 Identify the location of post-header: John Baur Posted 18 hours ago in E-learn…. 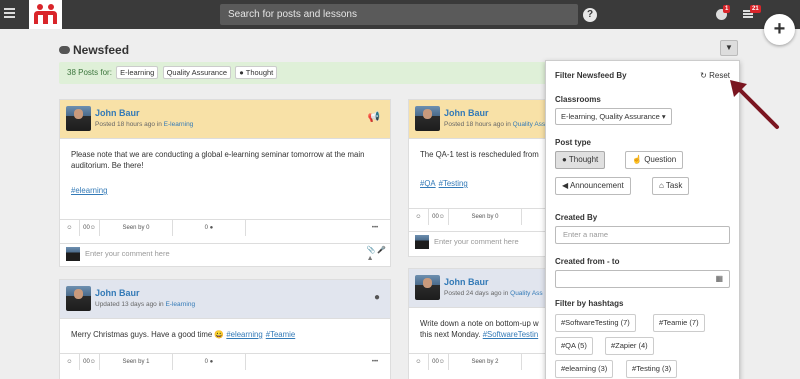
(225, 119).